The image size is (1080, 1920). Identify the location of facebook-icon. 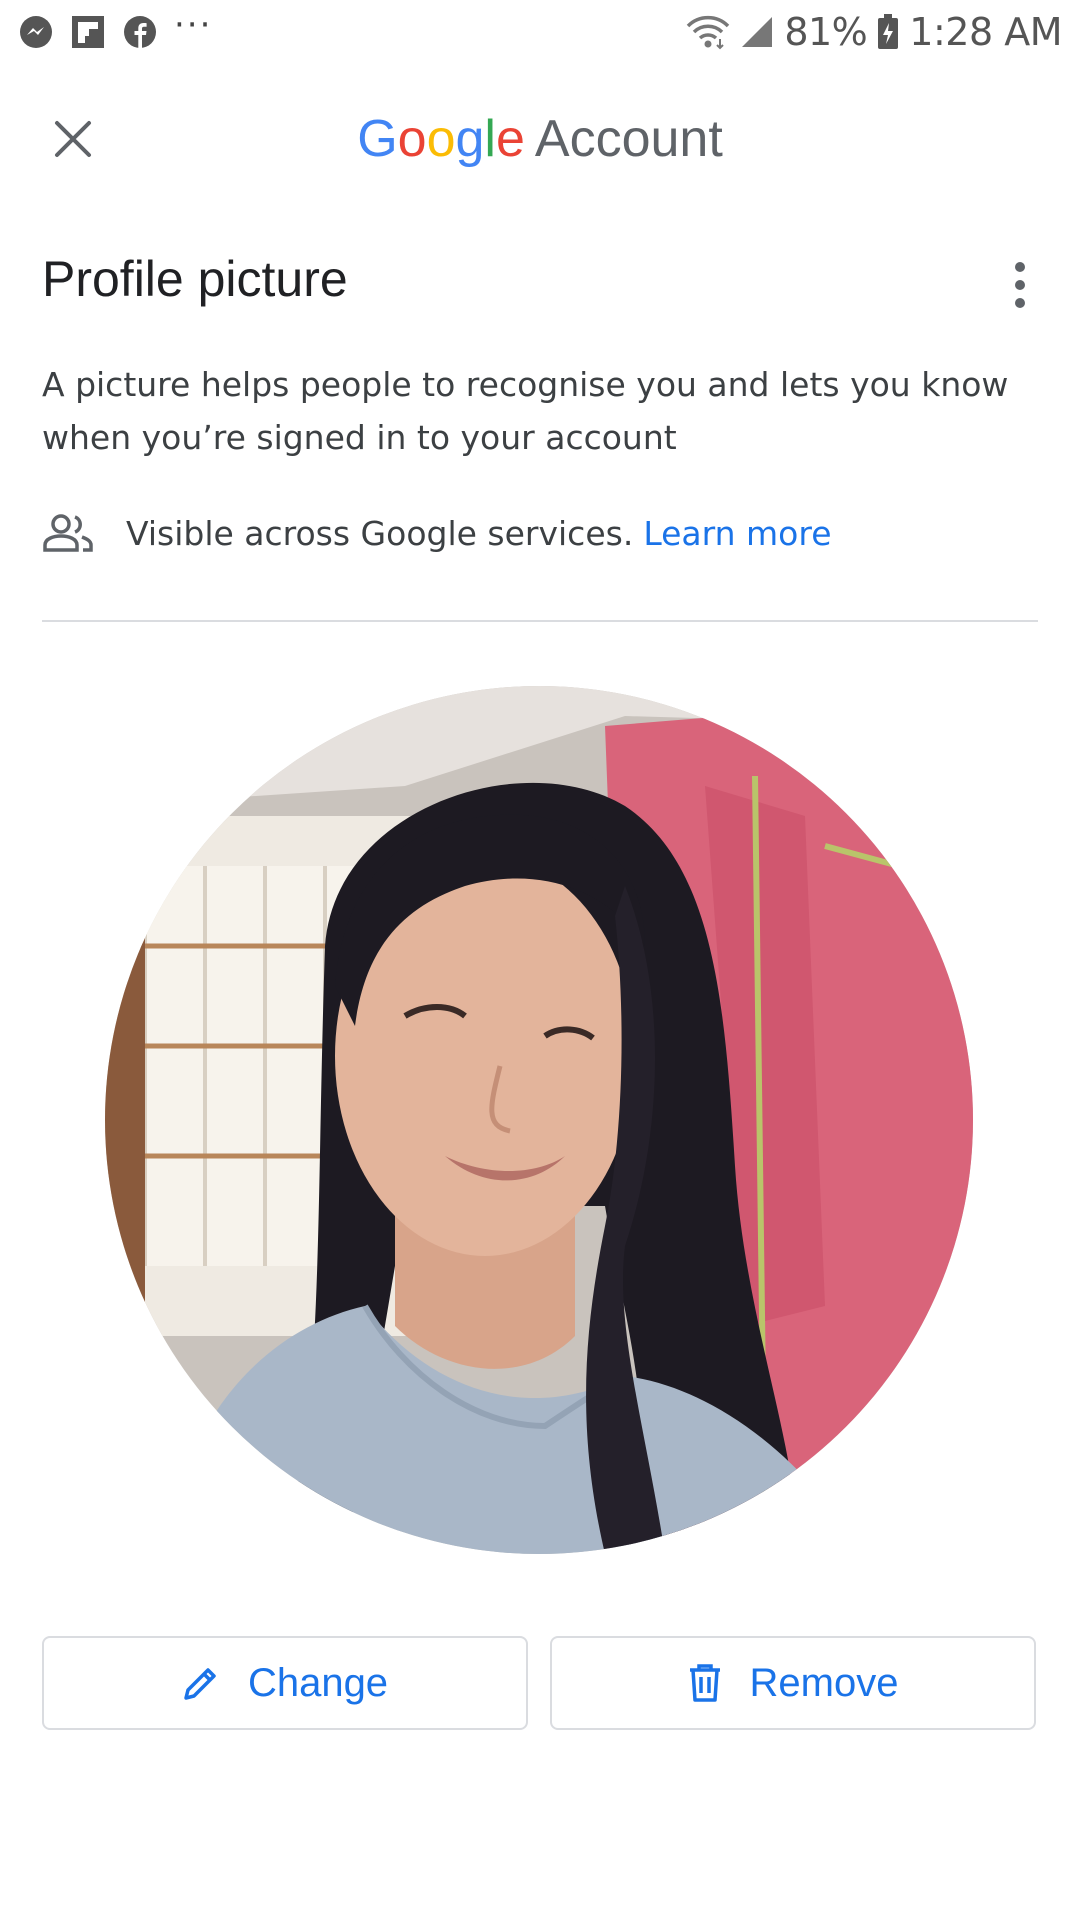
(140, 32).